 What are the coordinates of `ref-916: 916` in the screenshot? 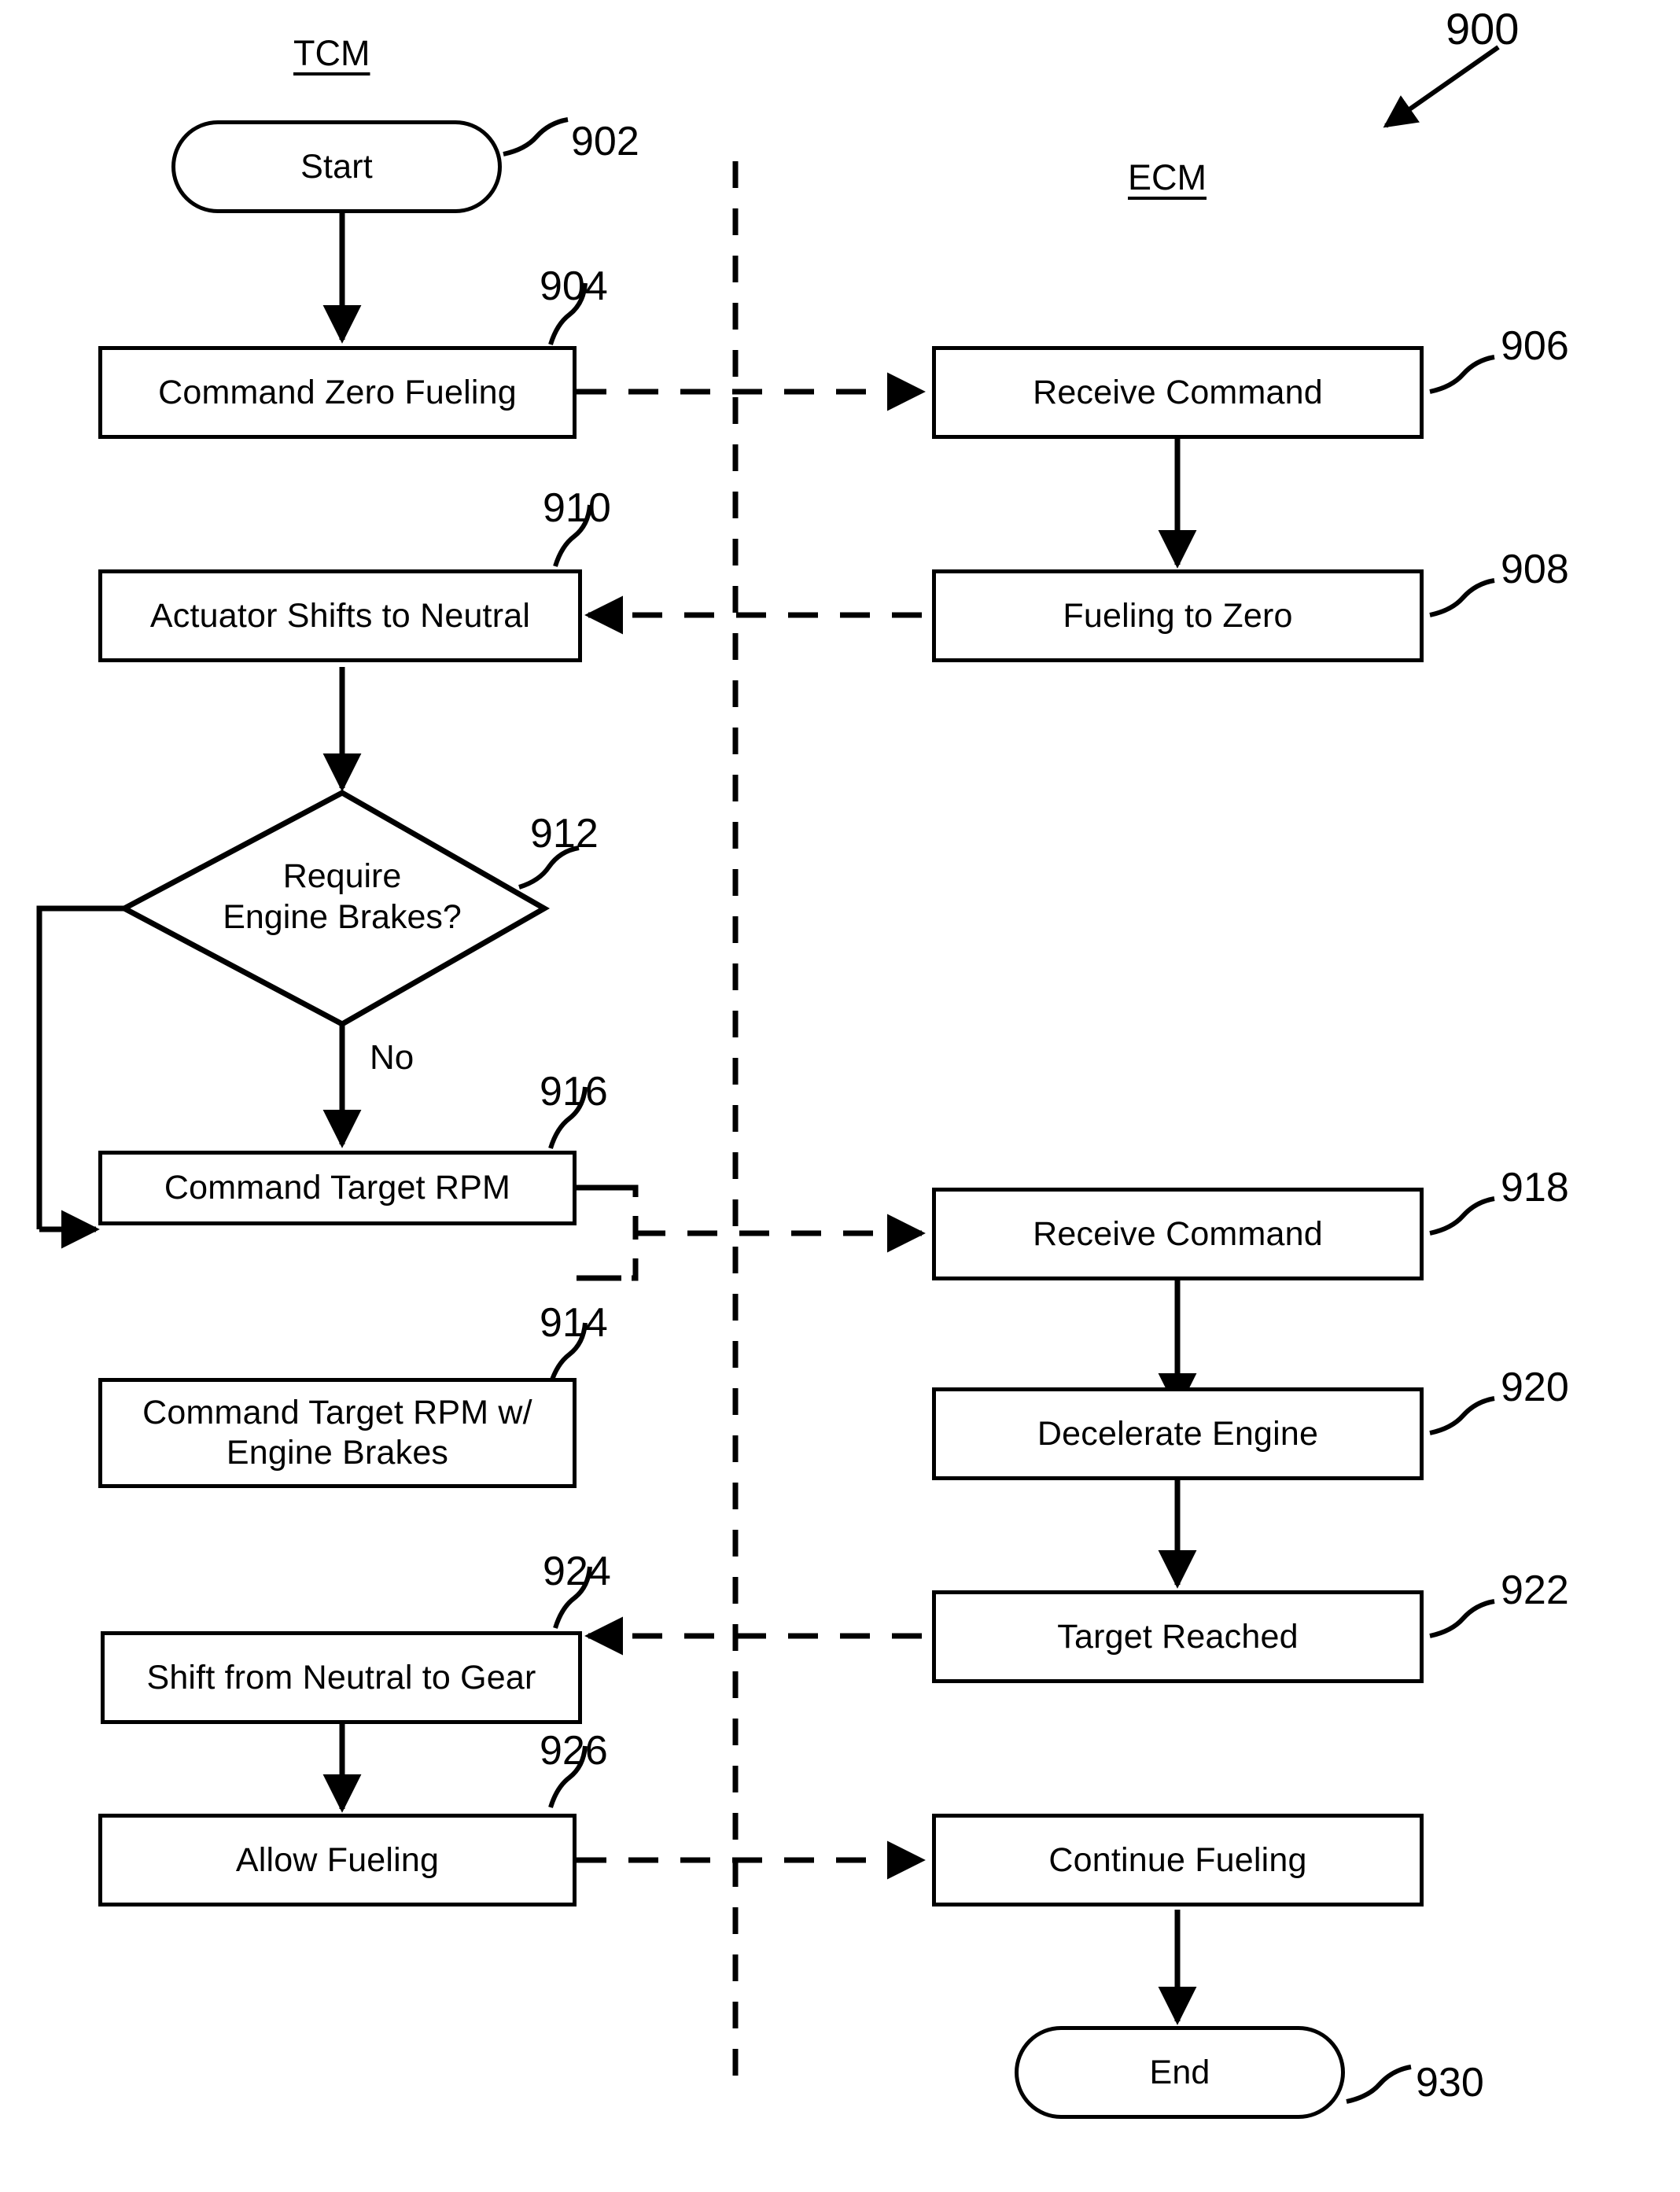 It's located at (574, 1091).